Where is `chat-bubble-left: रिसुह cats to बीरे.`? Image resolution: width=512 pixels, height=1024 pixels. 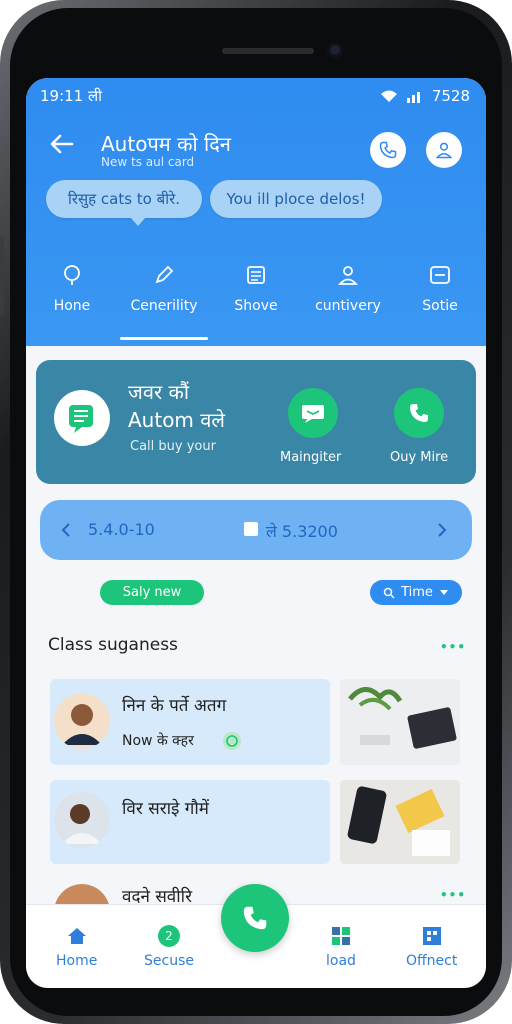
chat-bubble-left: रिसुह cats to बीरे. is located at coordinates (124, 203).